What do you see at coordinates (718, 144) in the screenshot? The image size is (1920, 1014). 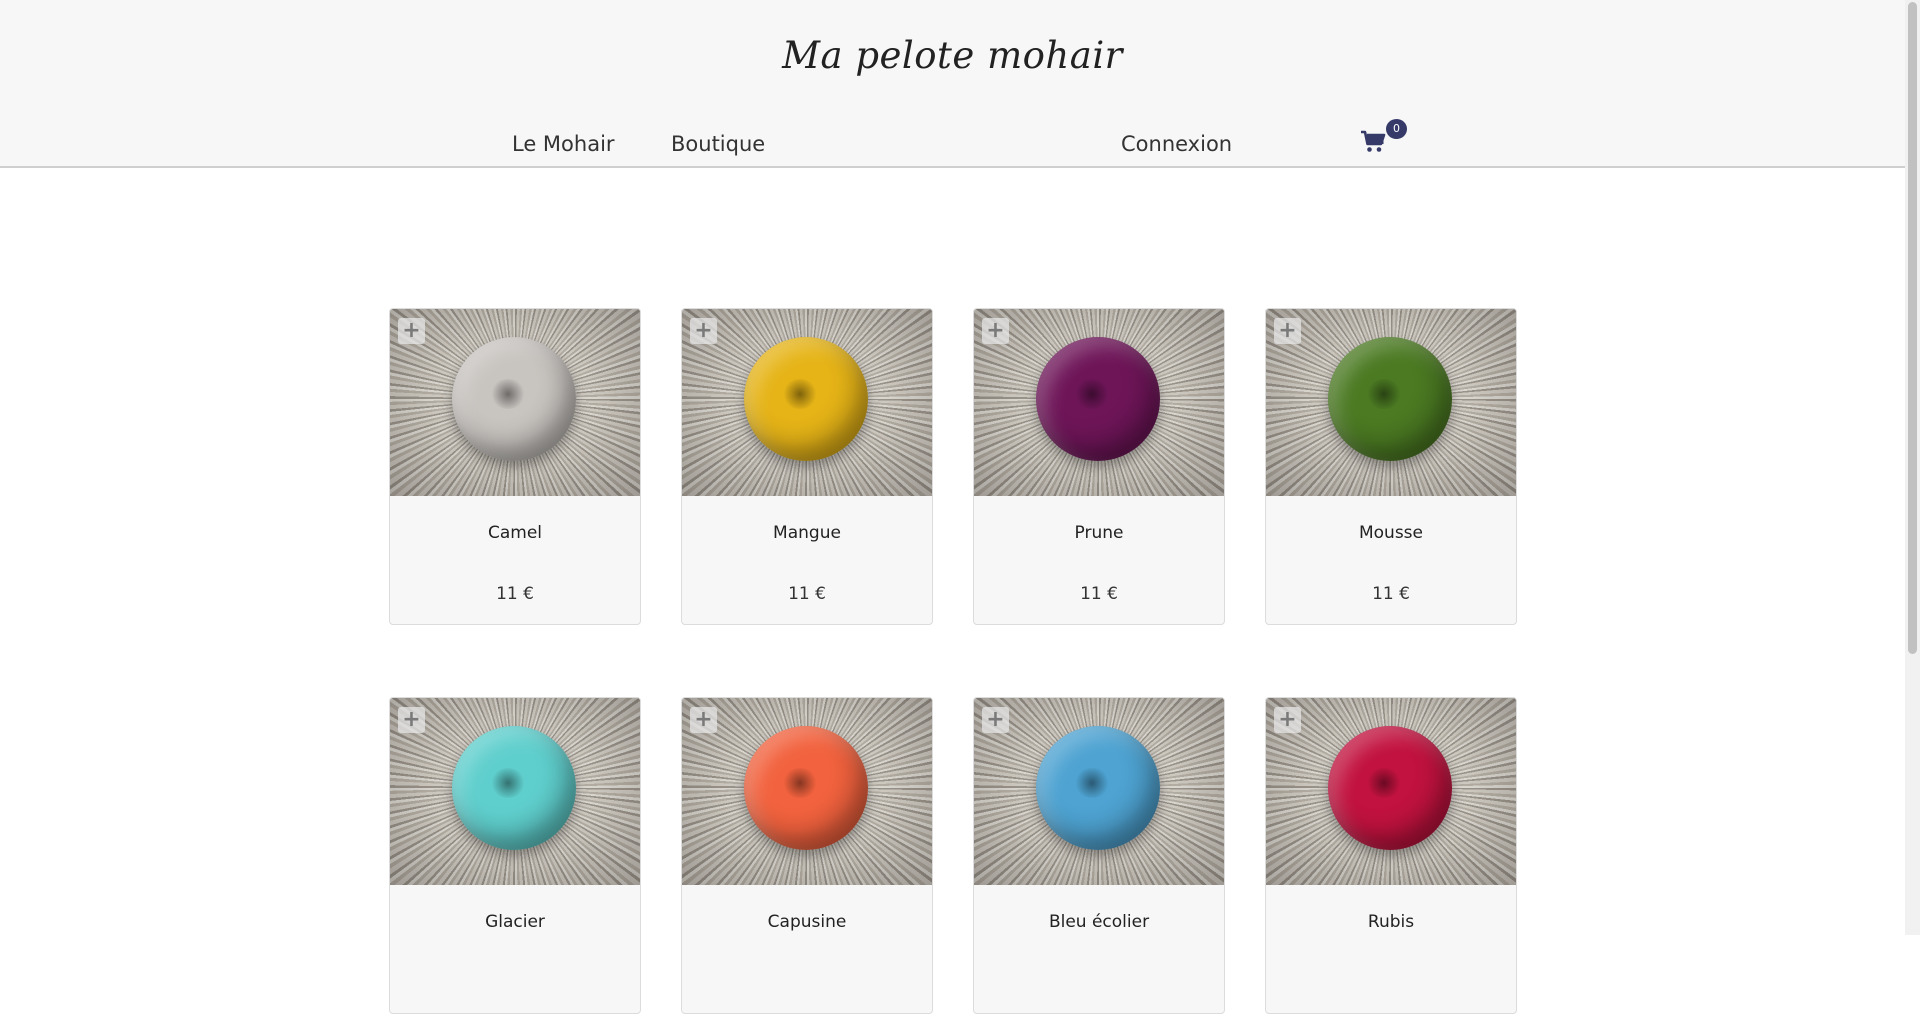 I see `nav-boutique: Boutique` at bounding box center [718, 144].